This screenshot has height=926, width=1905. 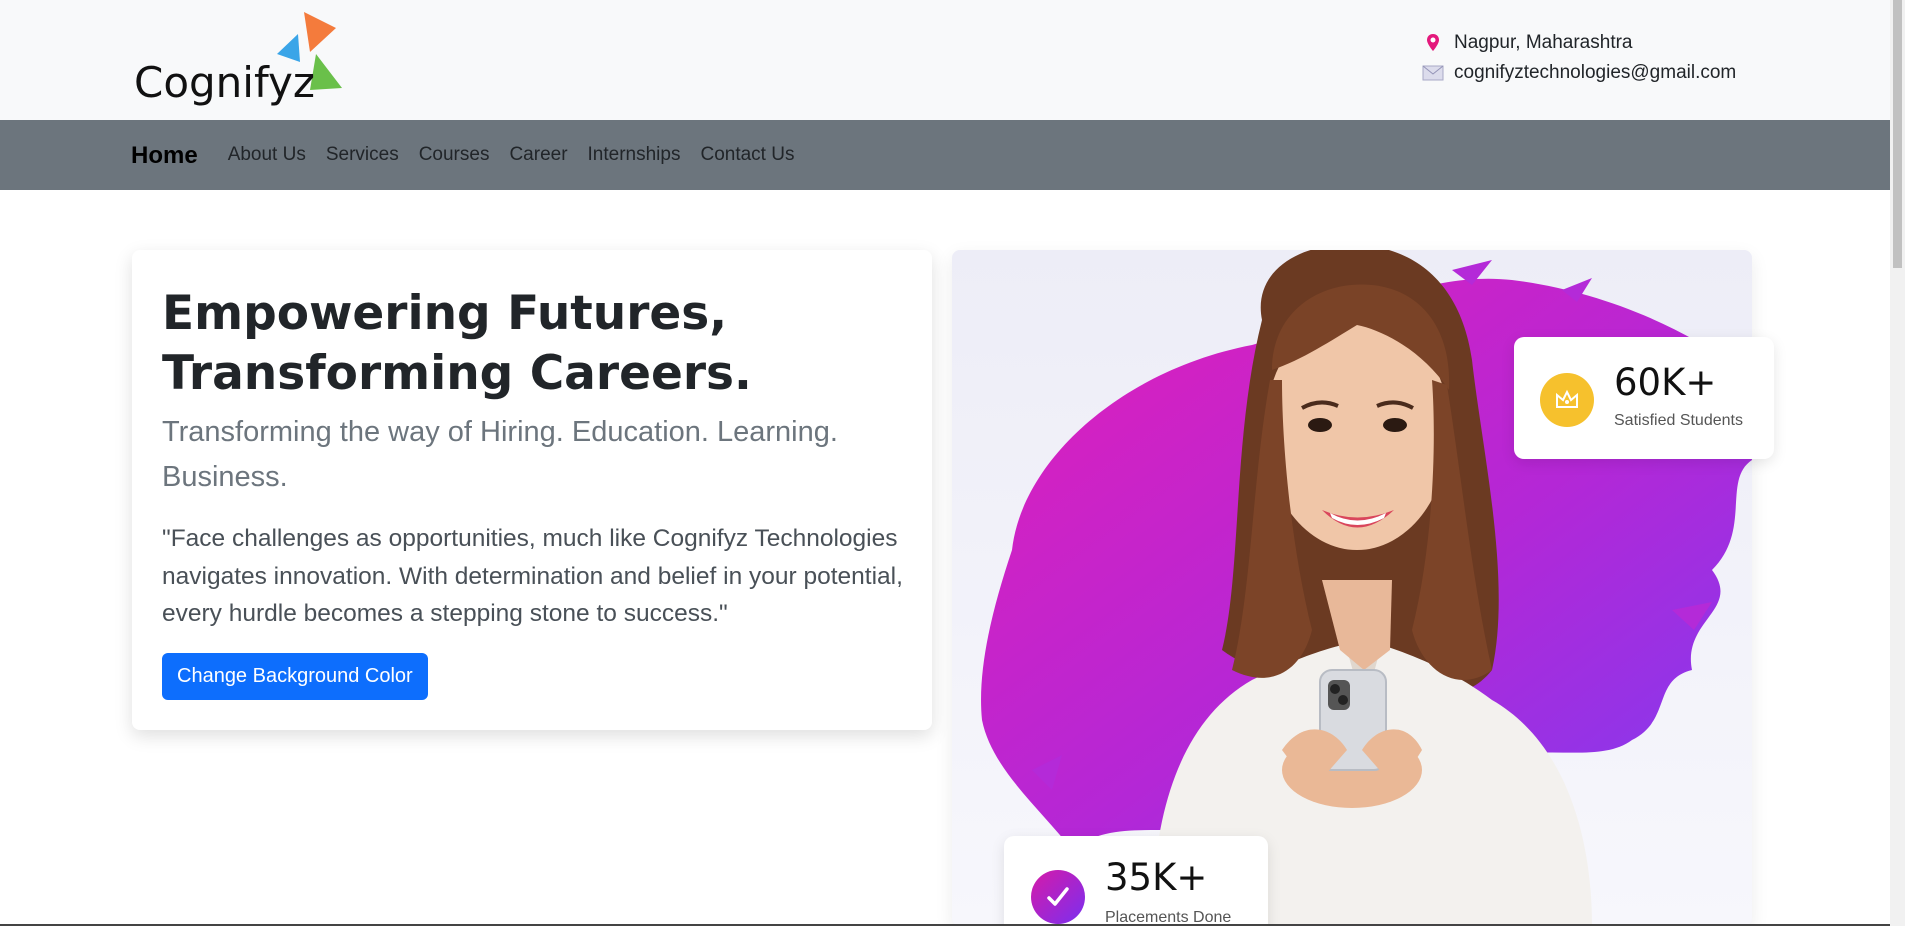 What do you see at coordinates (224, 82) in the screenshot?
I see `logo-text: Cognifyz` at bounding box center [224, 82].